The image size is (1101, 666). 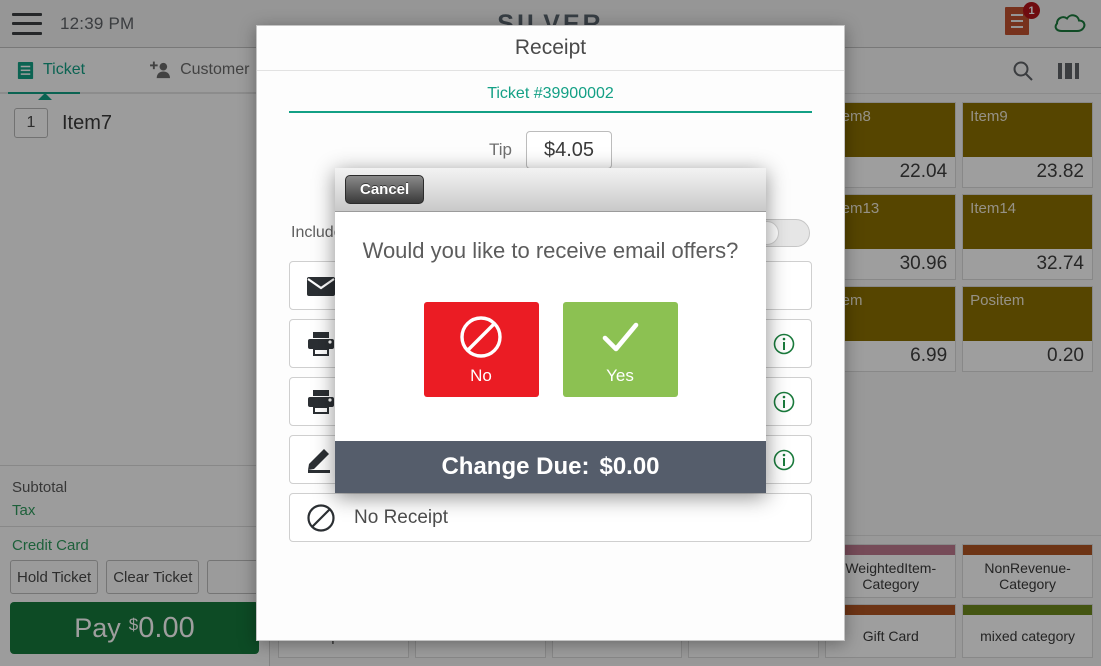 What do you see at coordinates (550, 349) in the screenshot?
I see `modal-choice-buttons: No Yes` at bounding box center [550, 349].